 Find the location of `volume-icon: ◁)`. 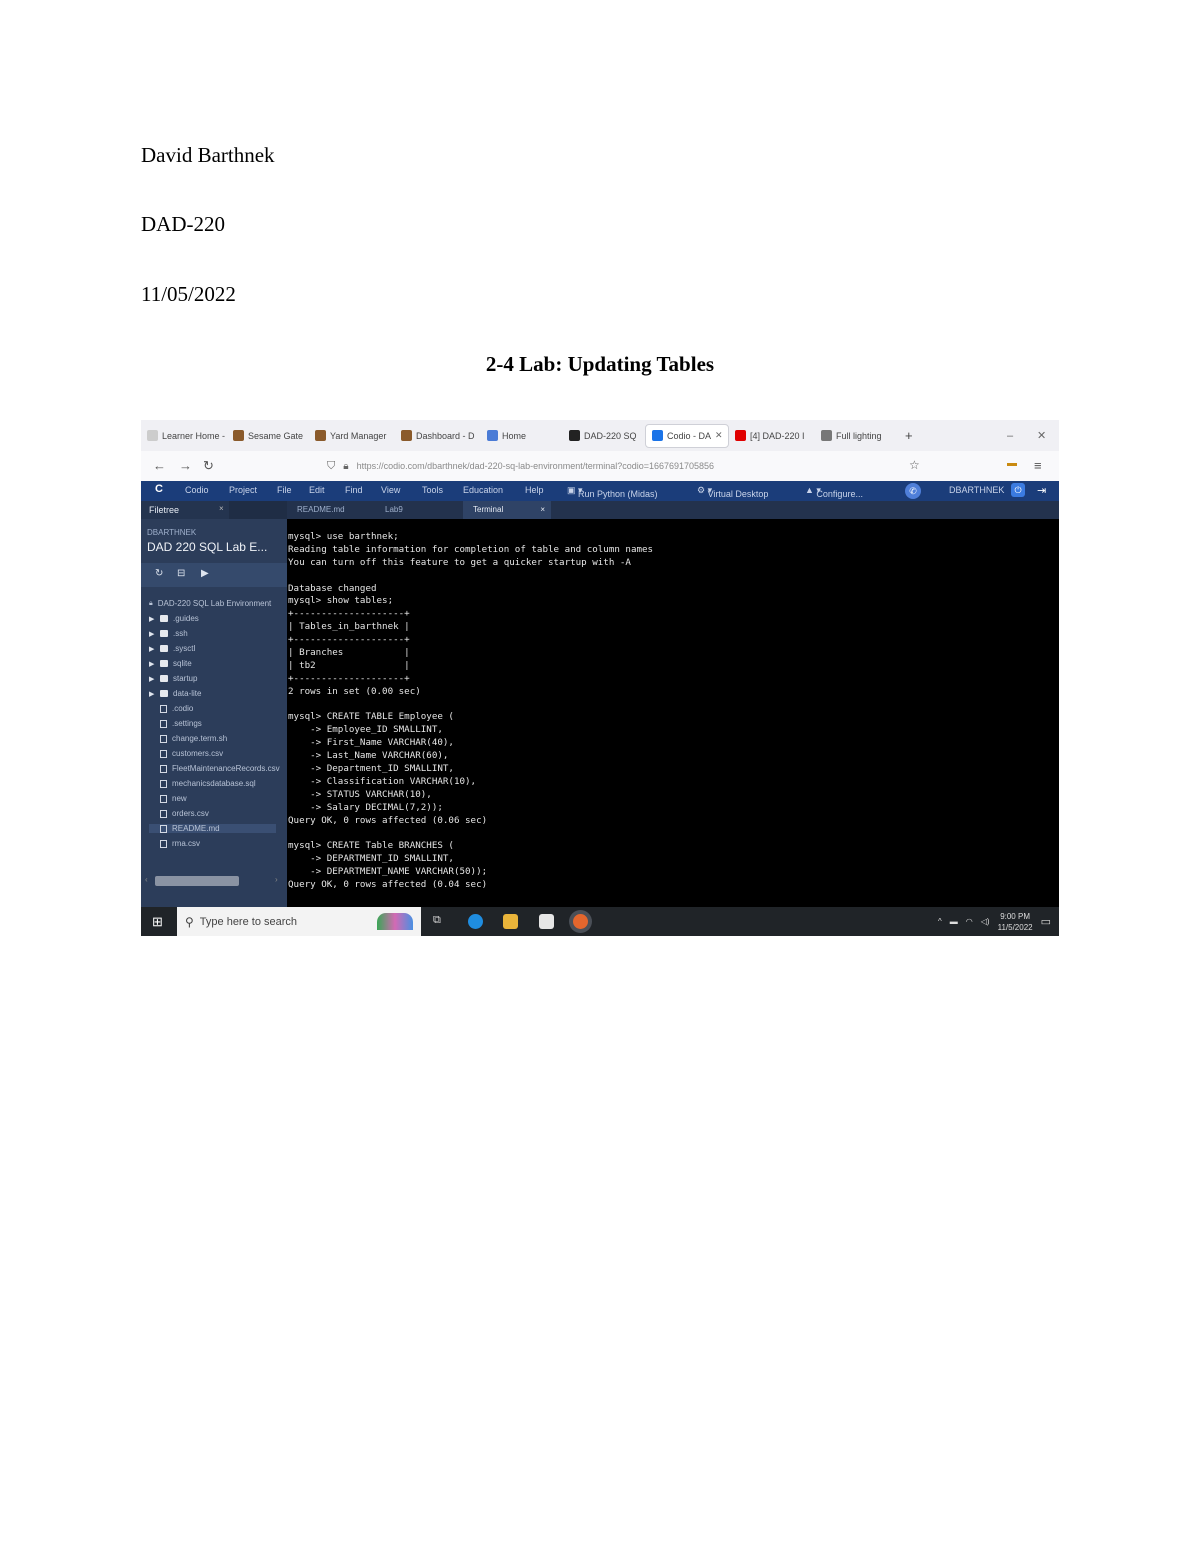

volume-icon: ◁) is located at coordinates (985, 921).